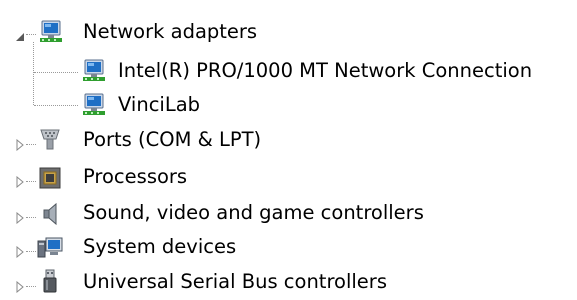  I want to click on tree-item-vincilab: VinciLab, so click(120, 106).